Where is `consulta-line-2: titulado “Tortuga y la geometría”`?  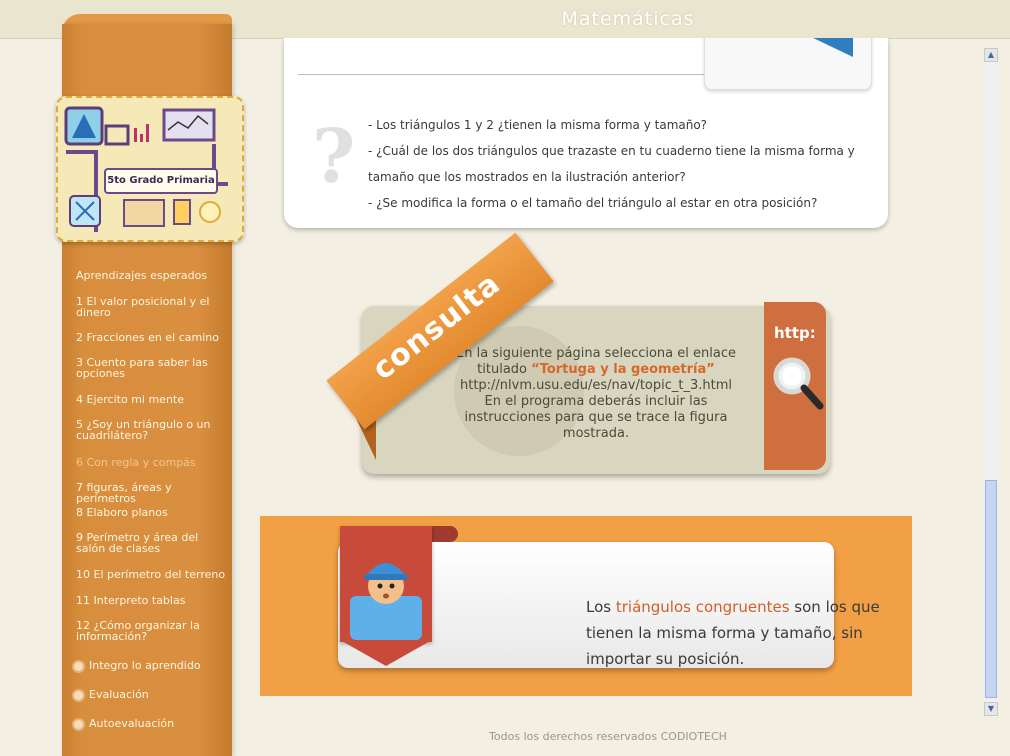
consulta-line-2: titulado “Tortuga y la geometría” is located at coordinates (596, 370).